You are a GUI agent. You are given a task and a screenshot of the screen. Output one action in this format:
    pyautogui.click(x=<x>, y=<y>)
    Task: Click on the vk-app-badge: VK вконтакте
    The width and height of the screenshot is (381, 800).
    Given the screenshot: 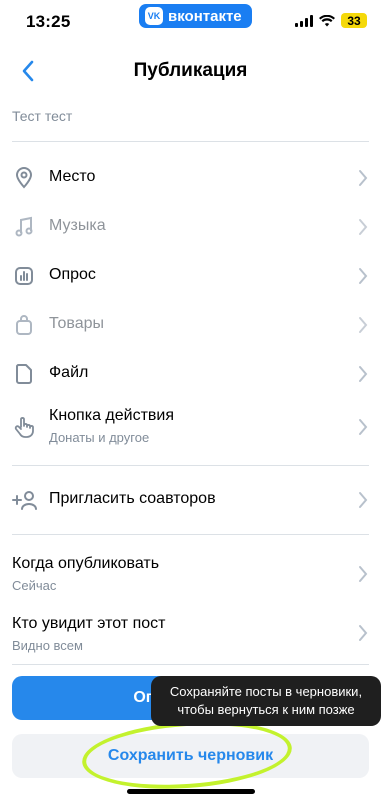 What is the action you would take?
    pyautogui.click(x=195, y=16)
    